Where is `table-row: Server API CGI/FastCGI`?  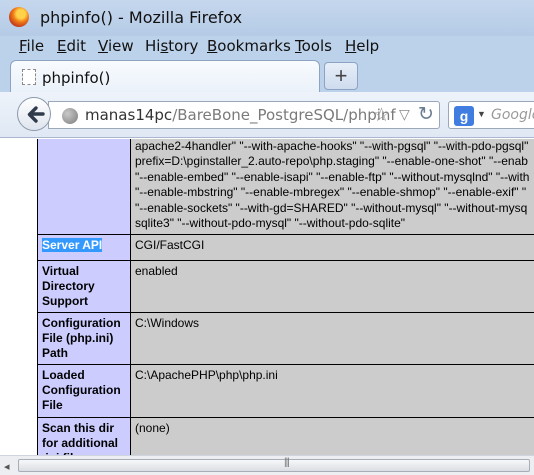 table-row: Server API CGI/FastCGI is located at coordinates (285, 248).